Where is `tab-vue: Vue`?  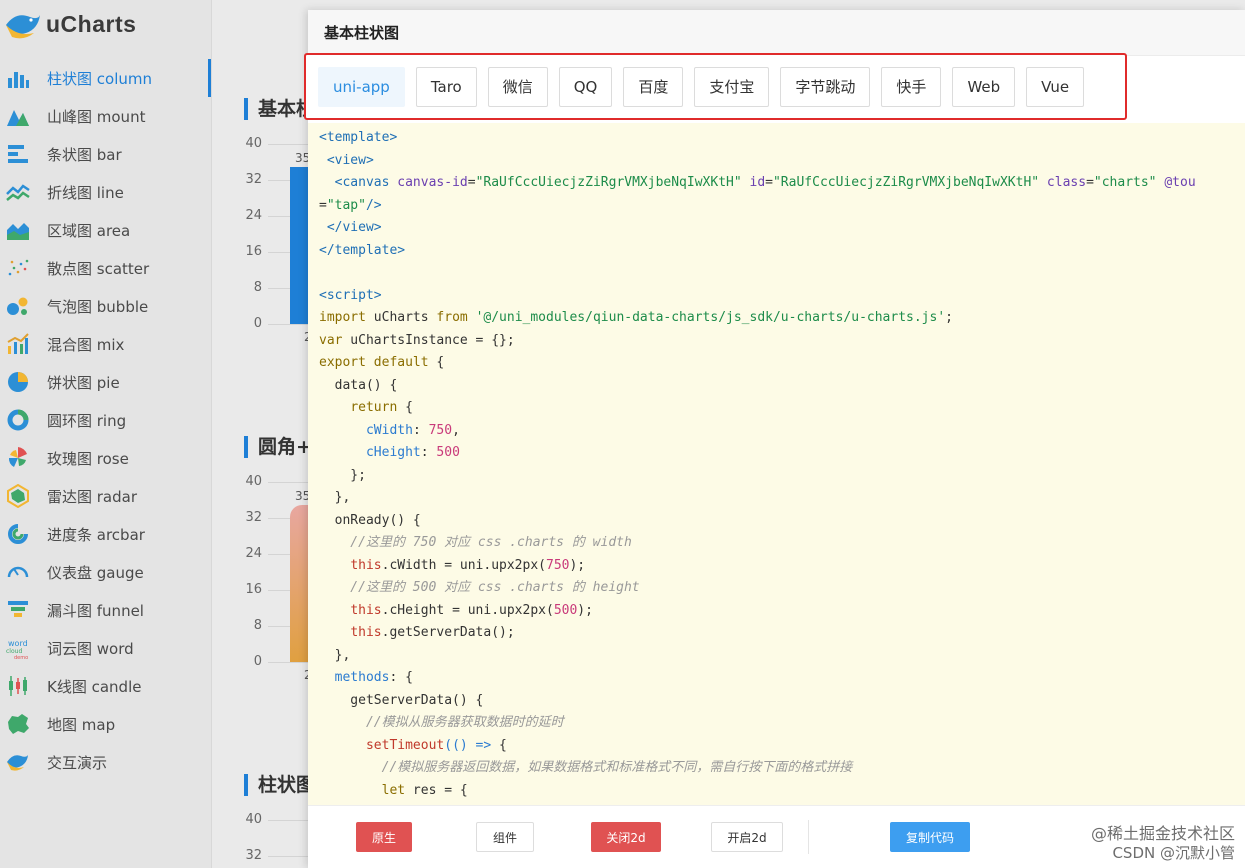
tab-vue: Vue is located at coordinates (1055, 86).